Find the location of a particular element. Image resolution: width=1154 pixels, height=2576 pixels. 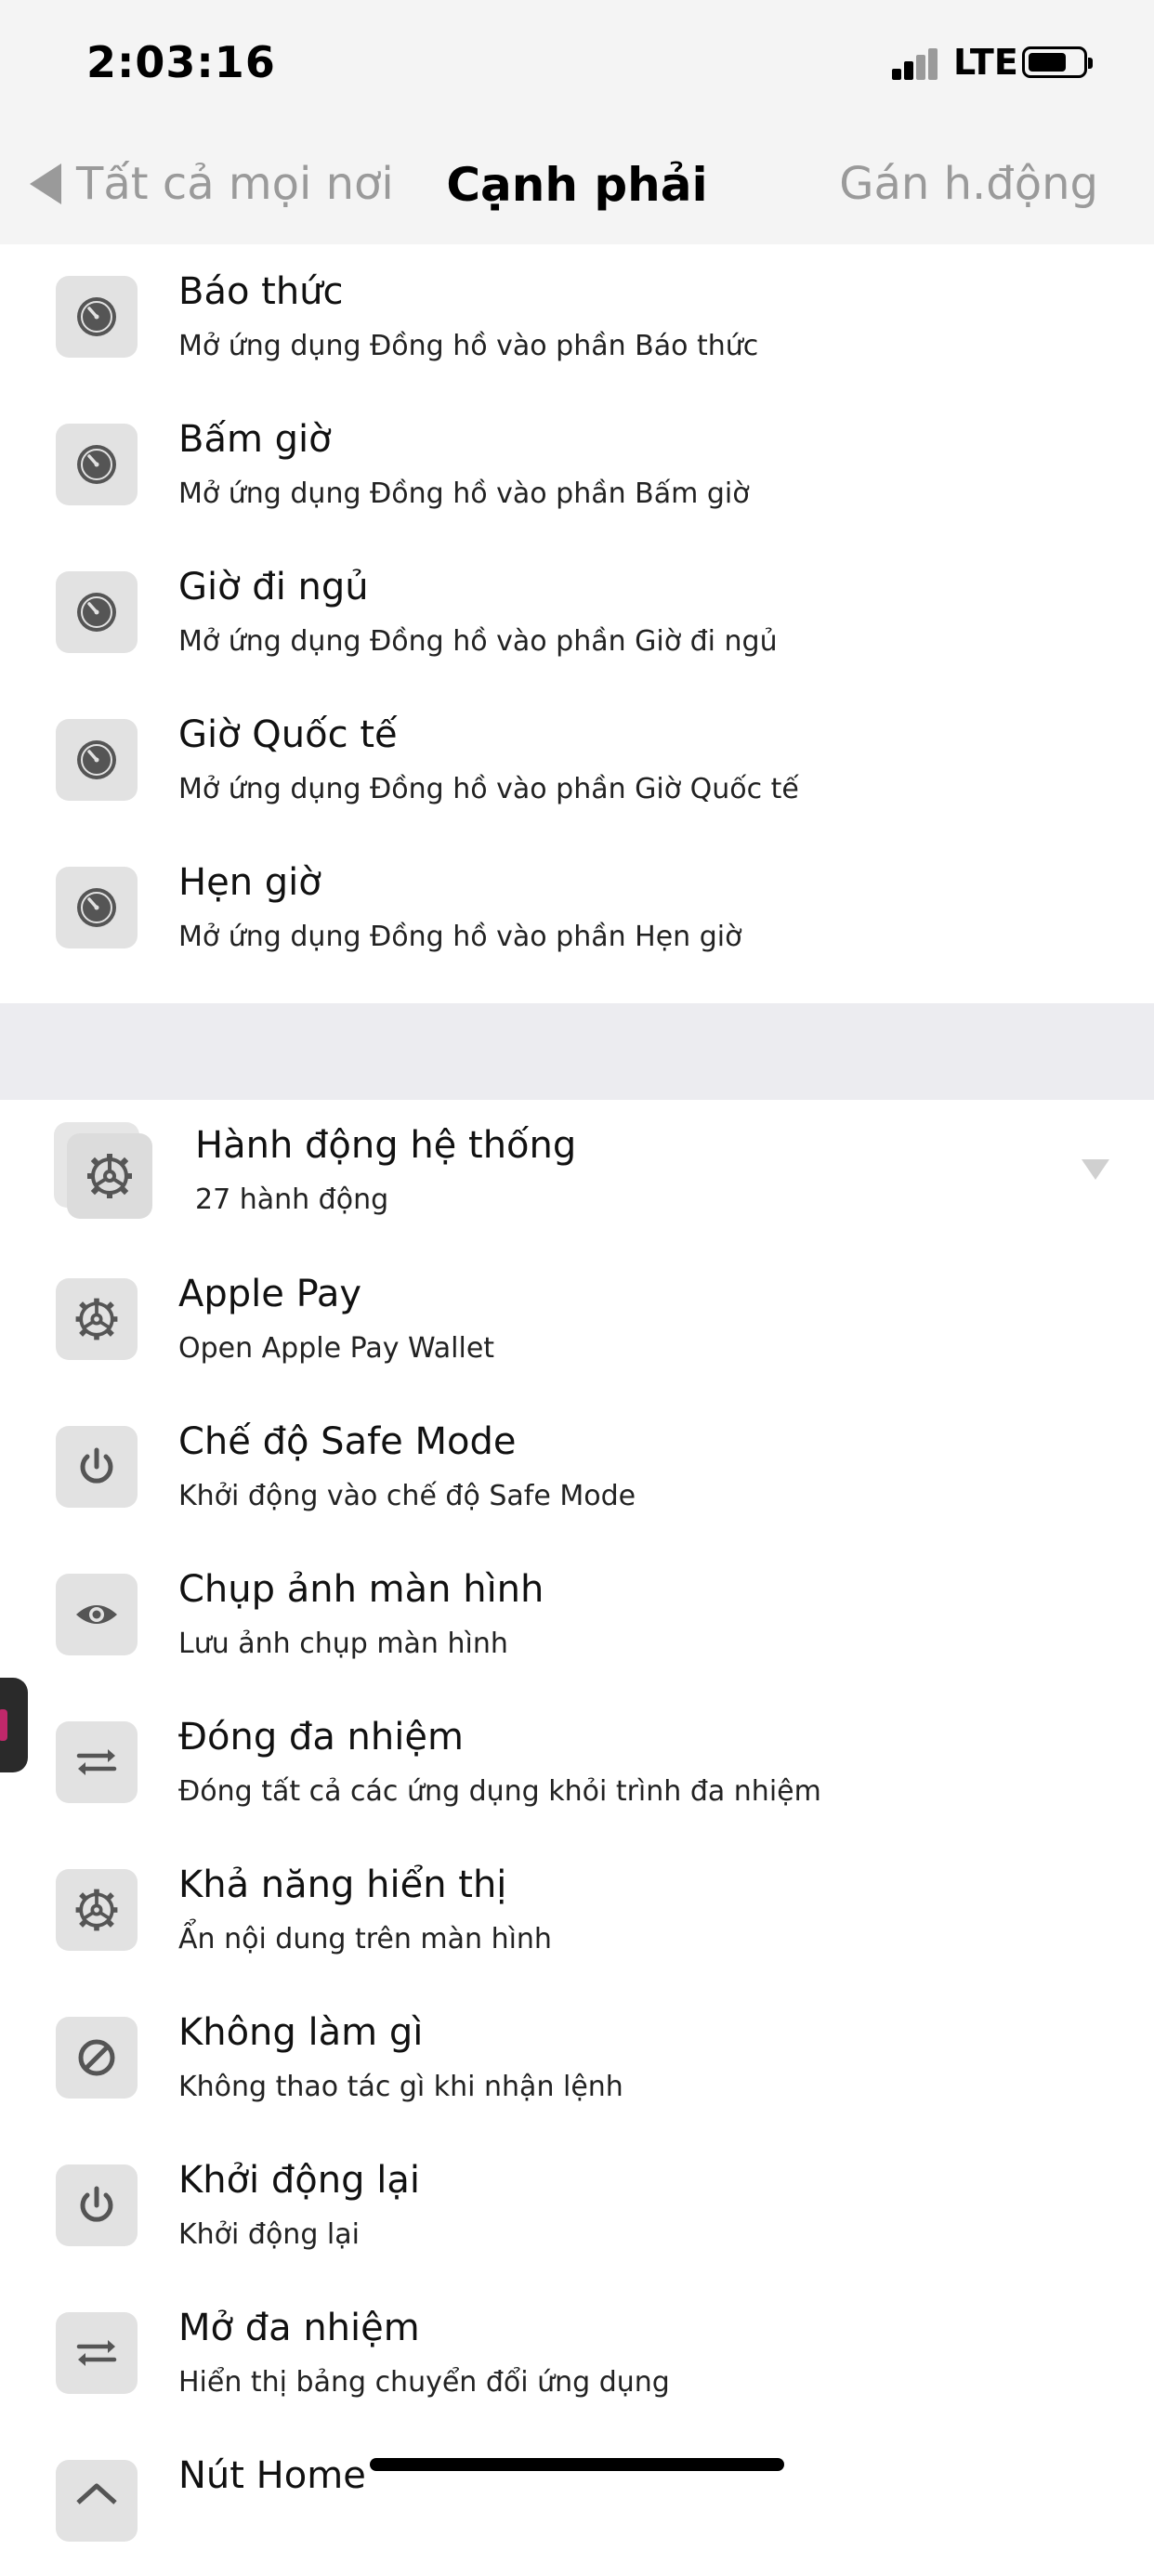

status-time: 2:03:16 is located at coordinates (181, 62).